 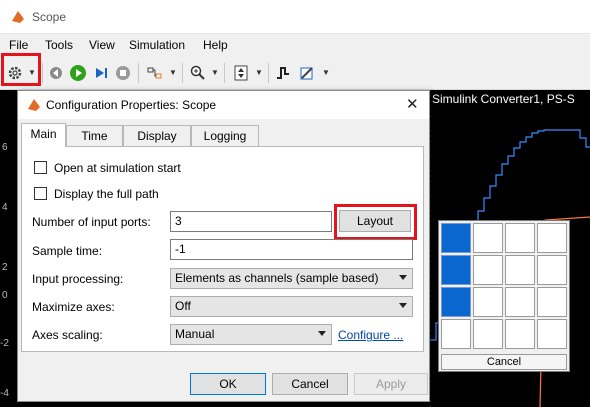 What do you see at coordinates (310, 384) in the screenshot?
I see `cancel-button: Cancel` at bounding box center [310, 384].